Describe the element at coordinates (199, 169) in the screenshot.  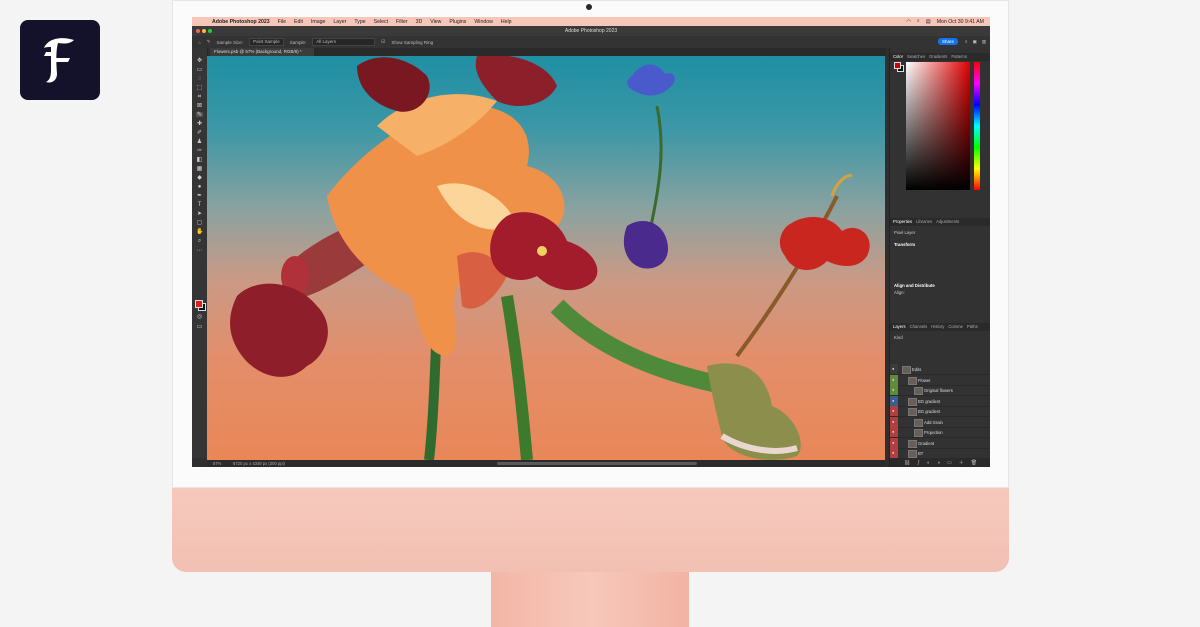
I see `gradient-tool-icon: ▦` at that location.